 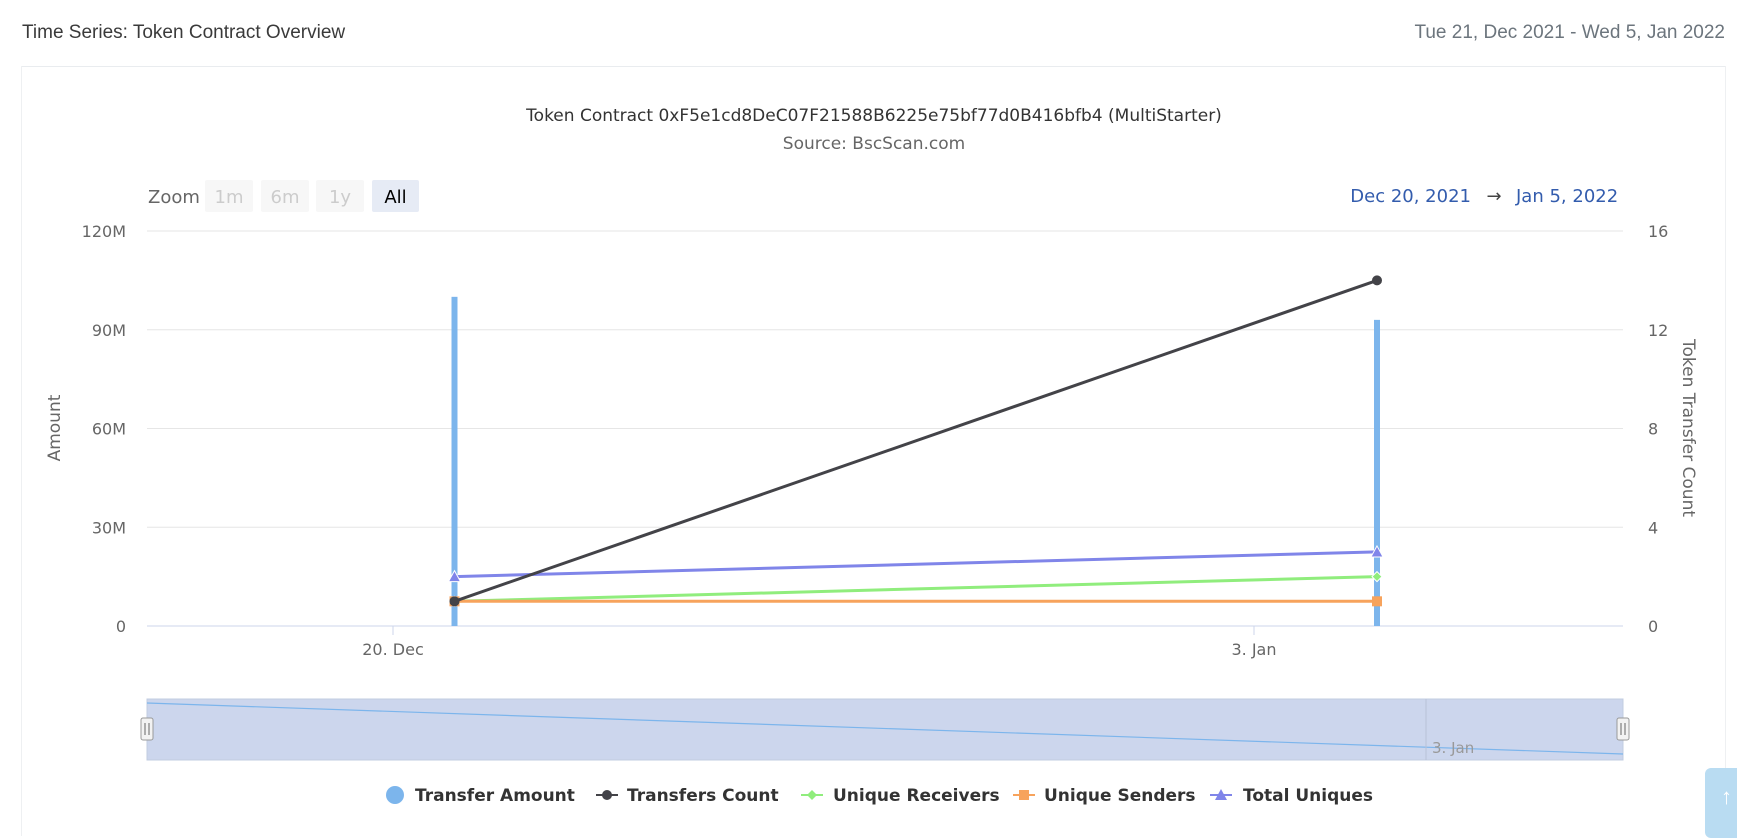 I want to click on unique-senders-point, so click(x=1377, y=601).